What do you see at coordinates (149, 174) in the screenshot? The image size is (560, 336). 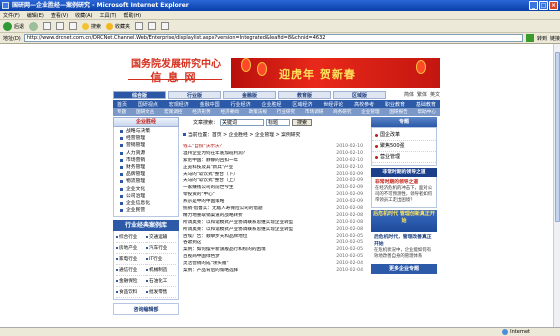 I see `sidebar-item: 品牌管理` at bounding box center [149, 174].